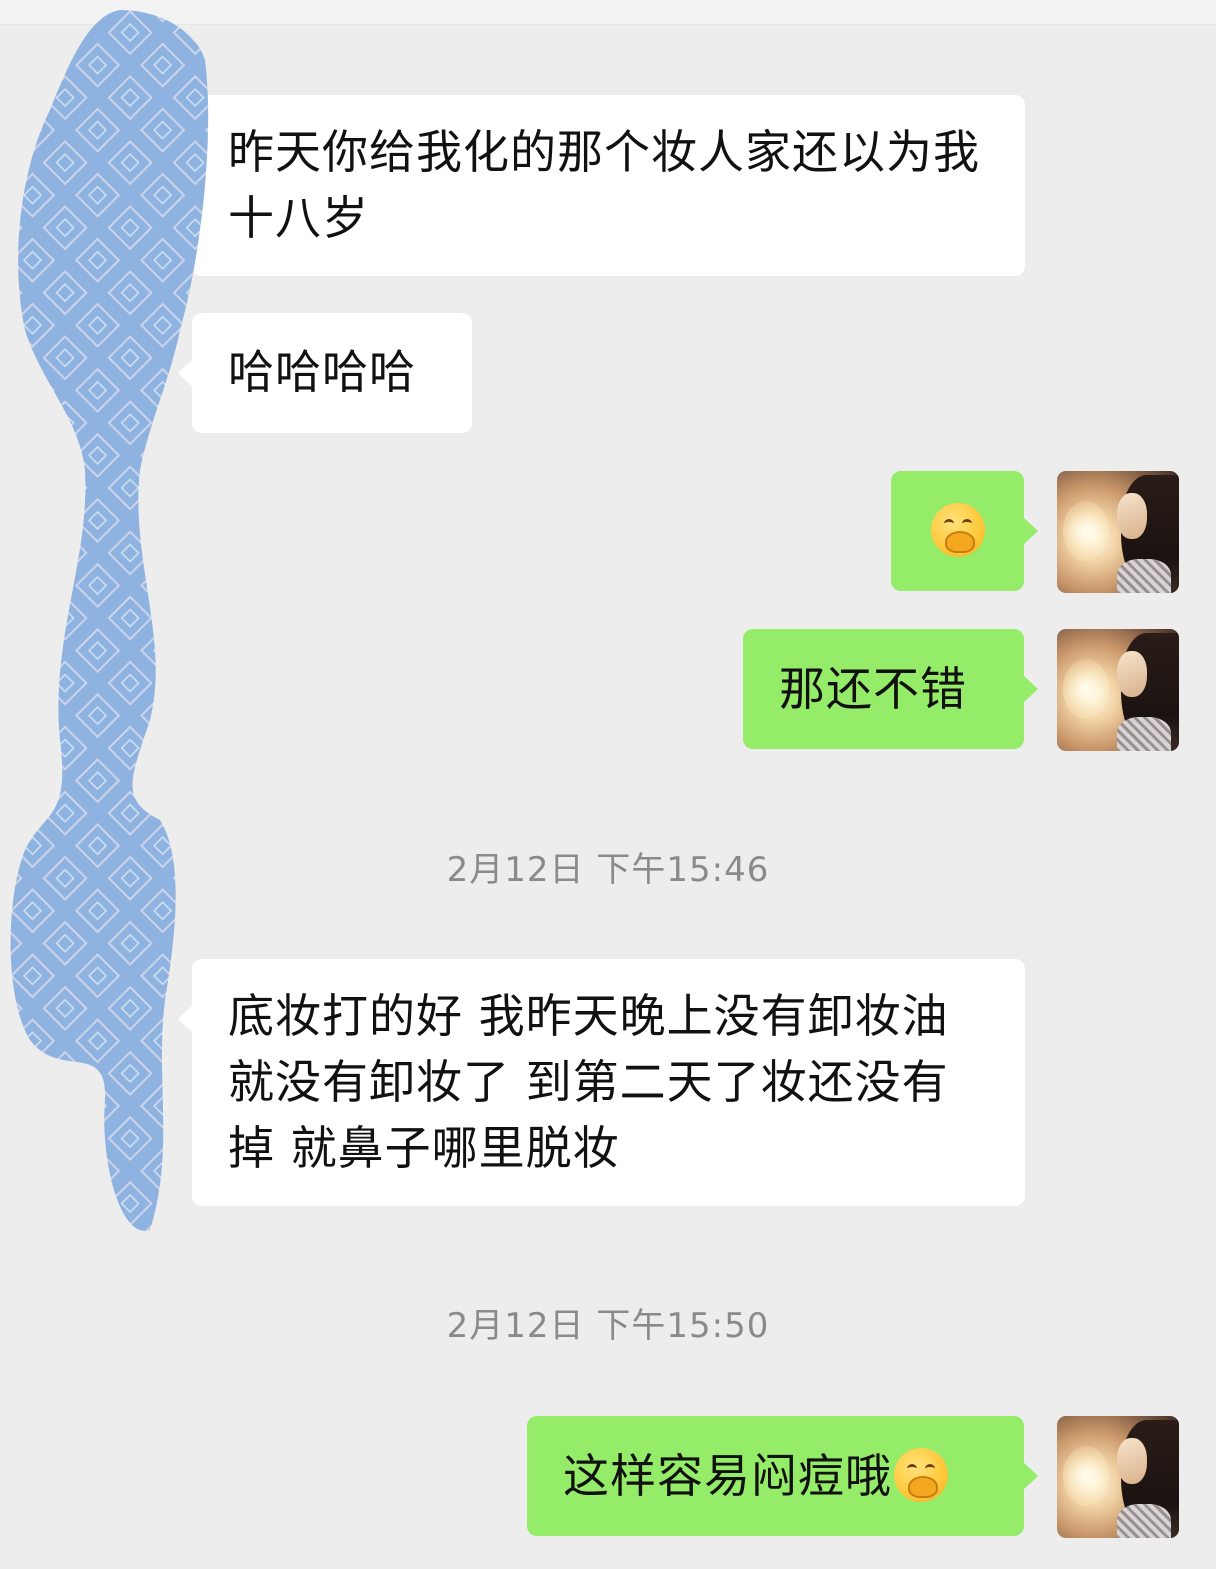 The image size is (1216, 1569). I want to click on received-message: 哈哈哈哈, so click(325, 373).